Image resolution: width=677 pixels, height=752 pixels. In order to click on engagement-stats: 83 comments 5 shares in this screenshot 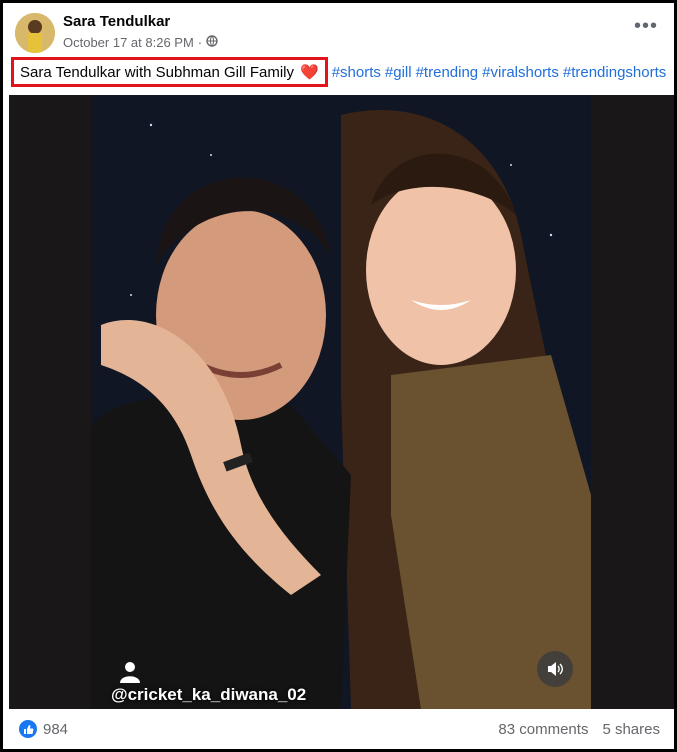, I will do `click(579, 729)`.